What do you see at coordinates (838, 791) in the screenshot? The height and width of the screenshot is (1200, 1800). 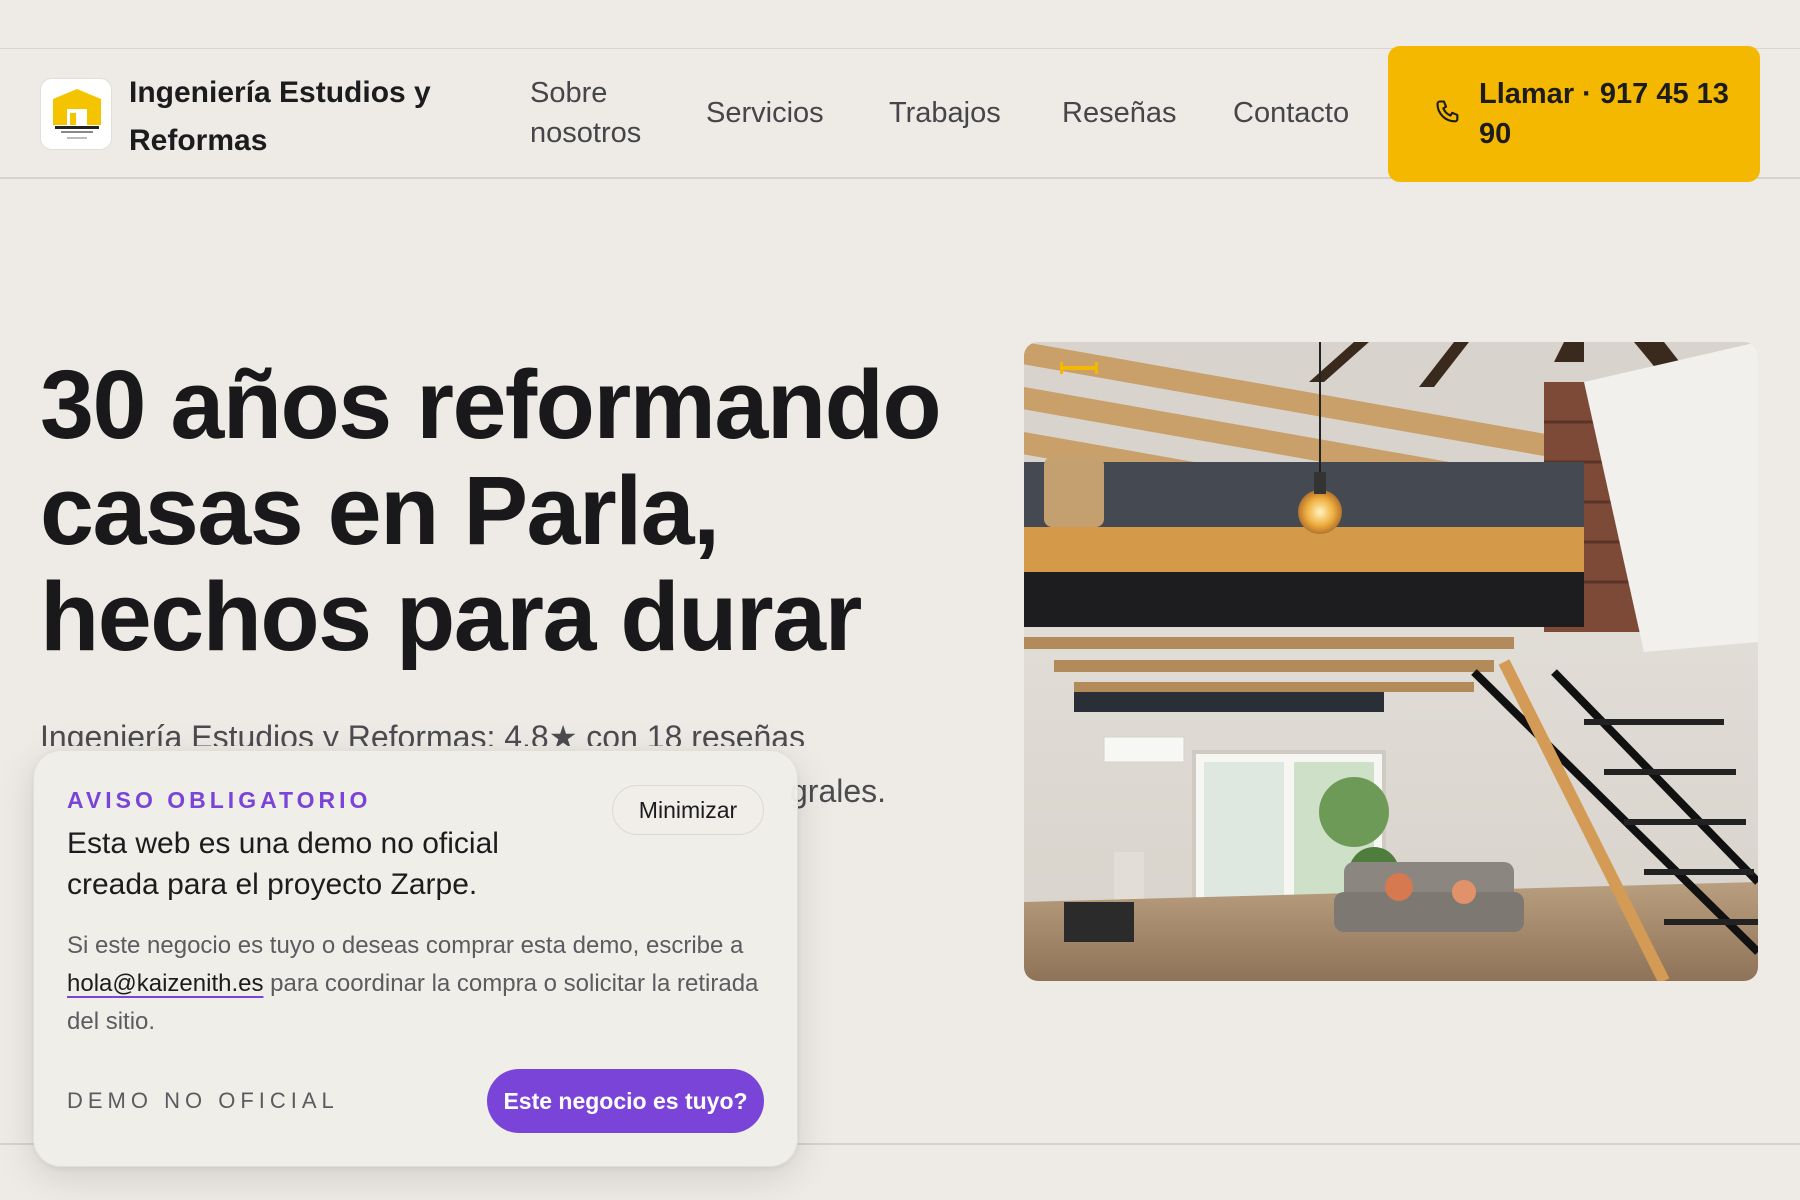 I see `hero-subtitle-tail: grales.` at bounding box center [838, 791].